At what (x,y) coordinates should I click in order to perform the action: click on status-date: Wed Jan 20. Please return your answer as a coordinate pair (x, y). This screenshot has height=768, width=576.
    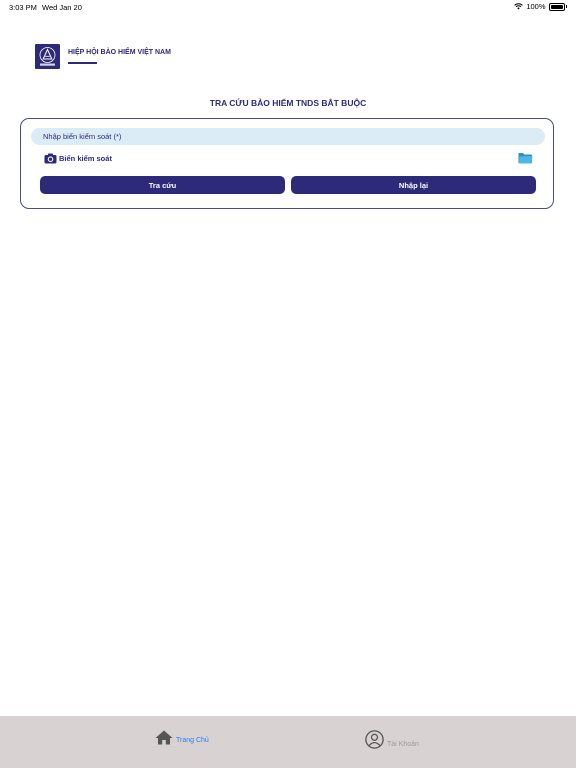
    Looking at the image, I should click on (62, 7).